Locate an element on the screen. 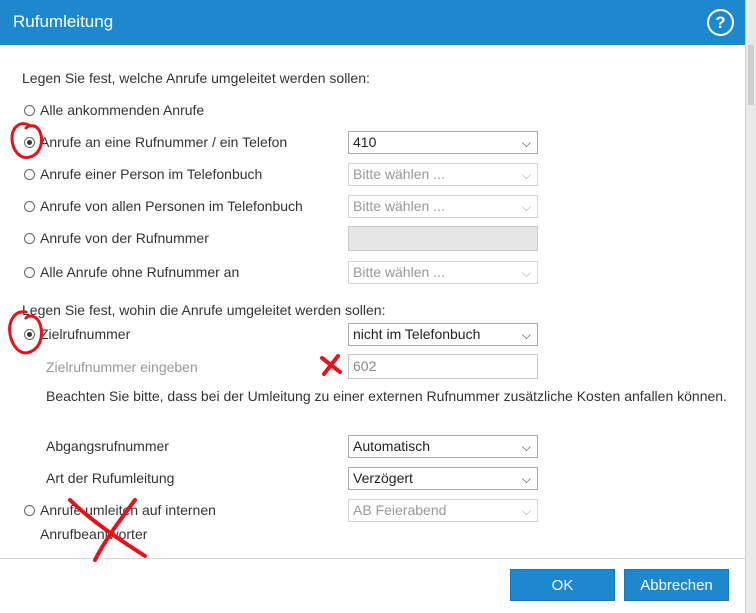 This screenshot has height=613, width=756. select-forward-type: Verzögert ⌵ is located at coordinates (443, 478).